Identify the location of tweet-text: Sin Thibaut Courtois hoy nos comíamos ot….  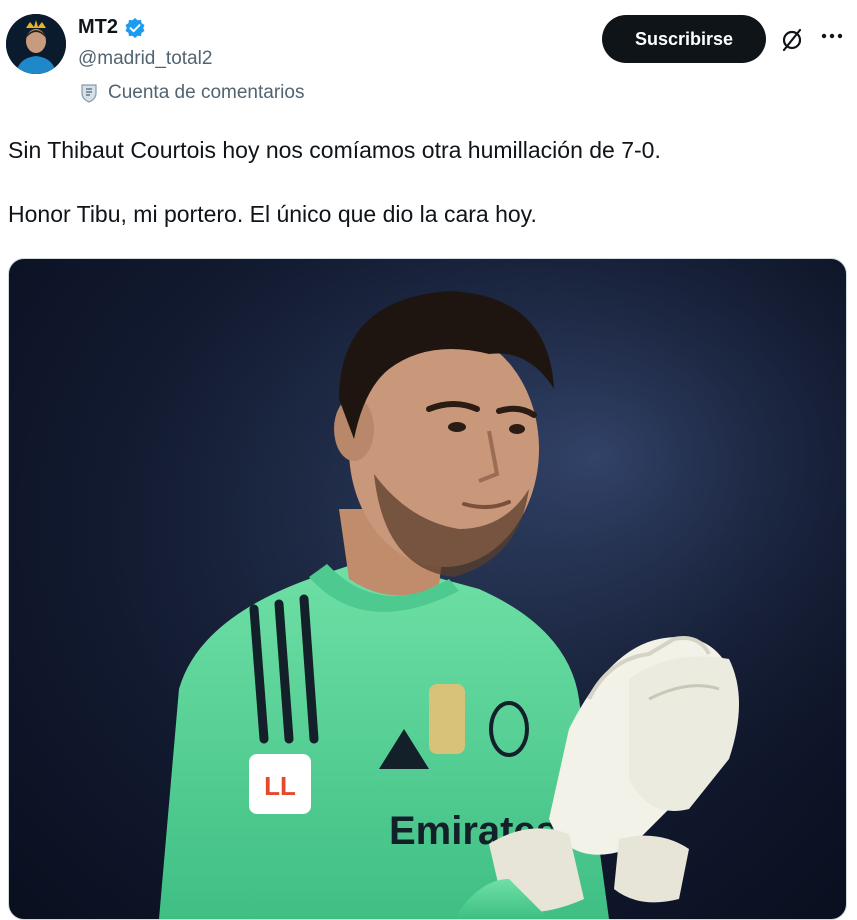
(428, 182).